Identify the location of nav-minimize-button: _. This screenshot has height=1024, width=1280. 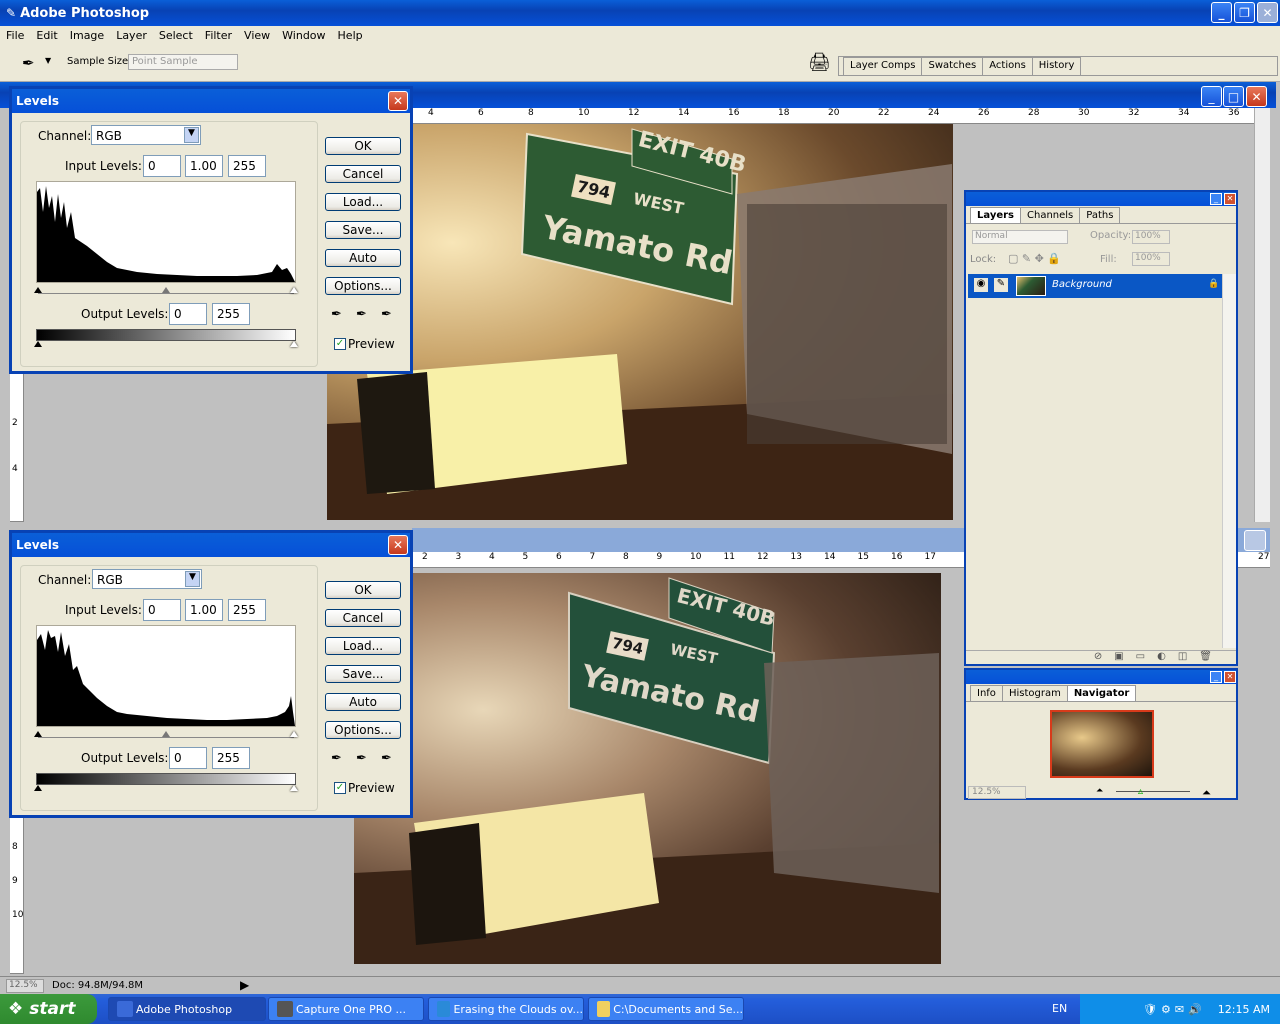
(1216, 677).